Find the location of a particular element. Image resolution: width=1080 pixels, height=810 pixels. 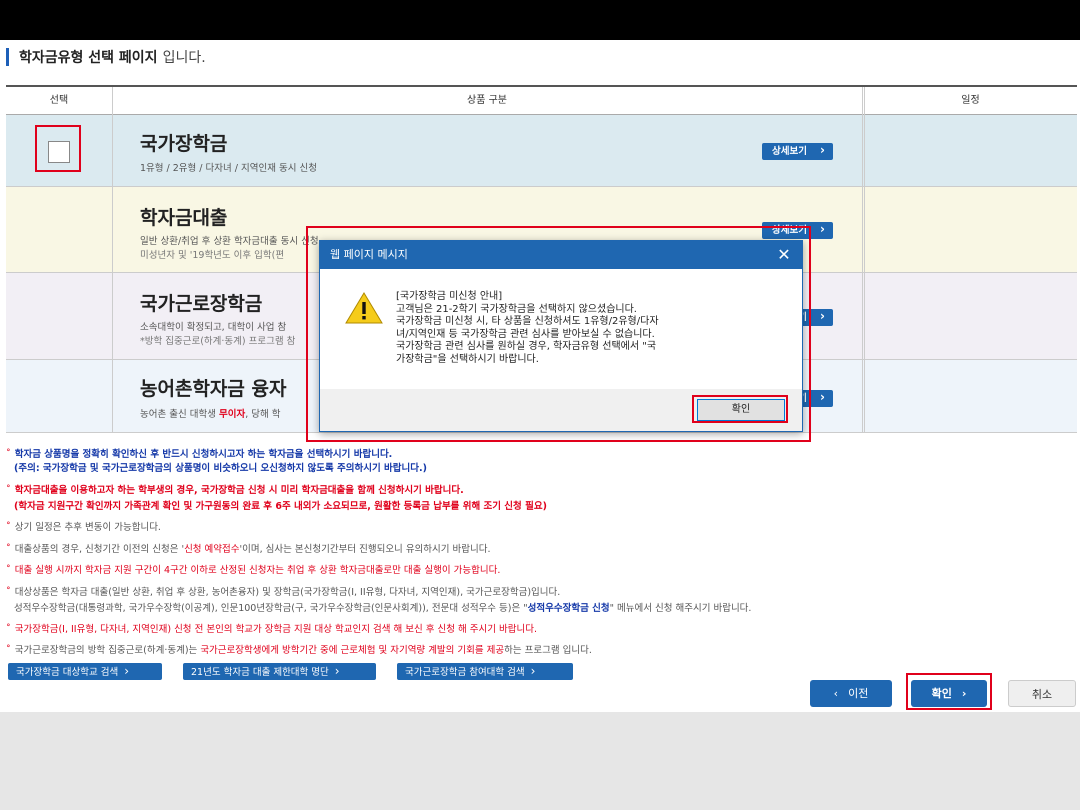

top-black-bar is located at coordinates (540, 20).